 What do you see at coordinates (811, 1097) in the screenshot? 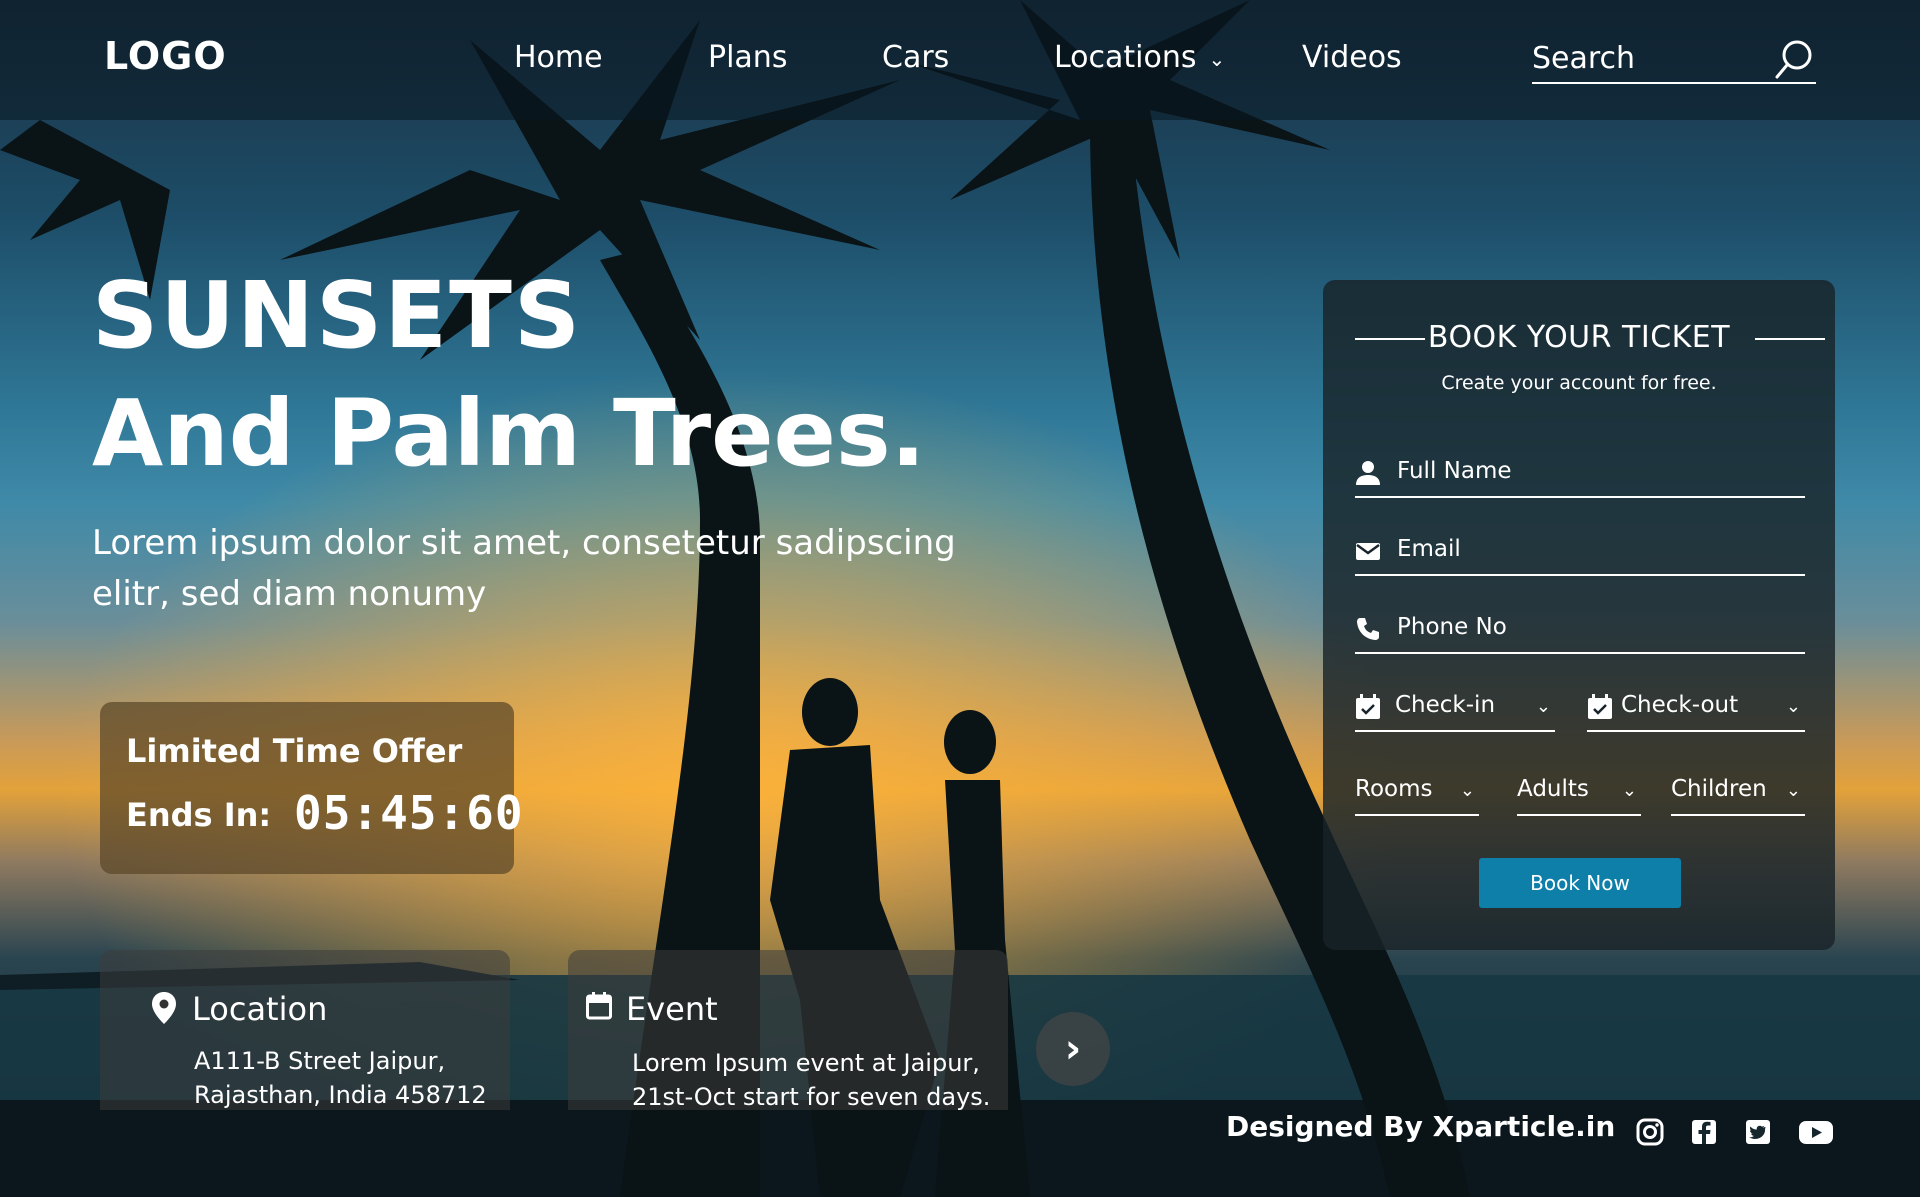
I see `event-text-line2: 21st-Oct start for seven days.` at bounding box center [811, 1097].